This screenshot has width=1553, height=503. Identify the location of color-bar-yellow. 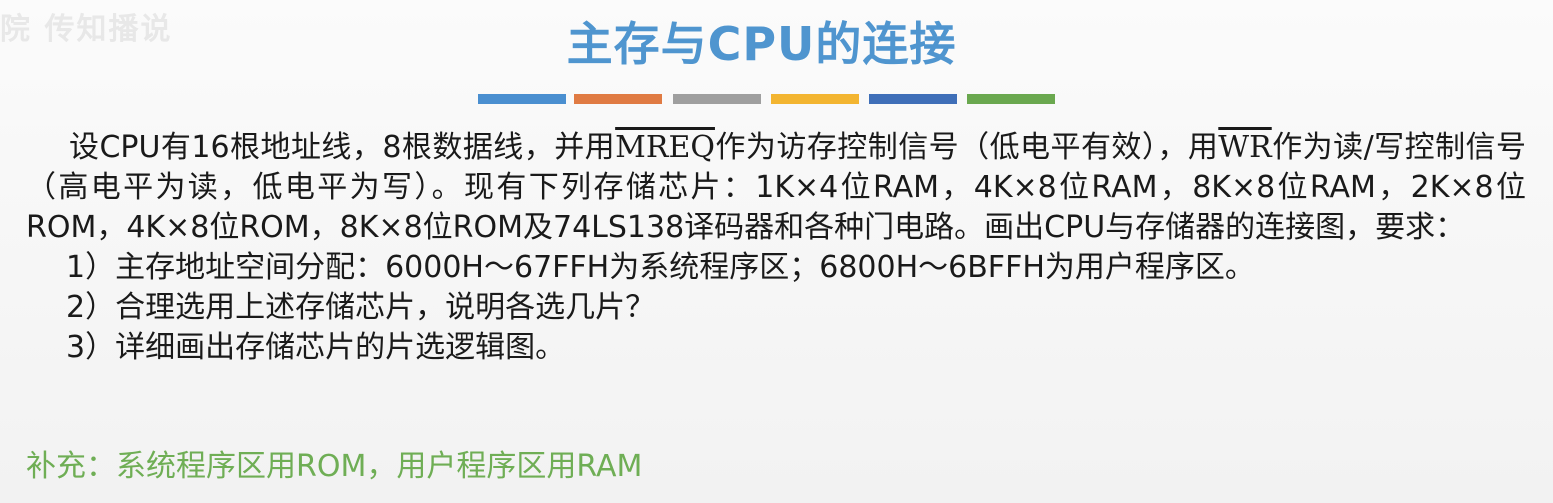
(815, 99).